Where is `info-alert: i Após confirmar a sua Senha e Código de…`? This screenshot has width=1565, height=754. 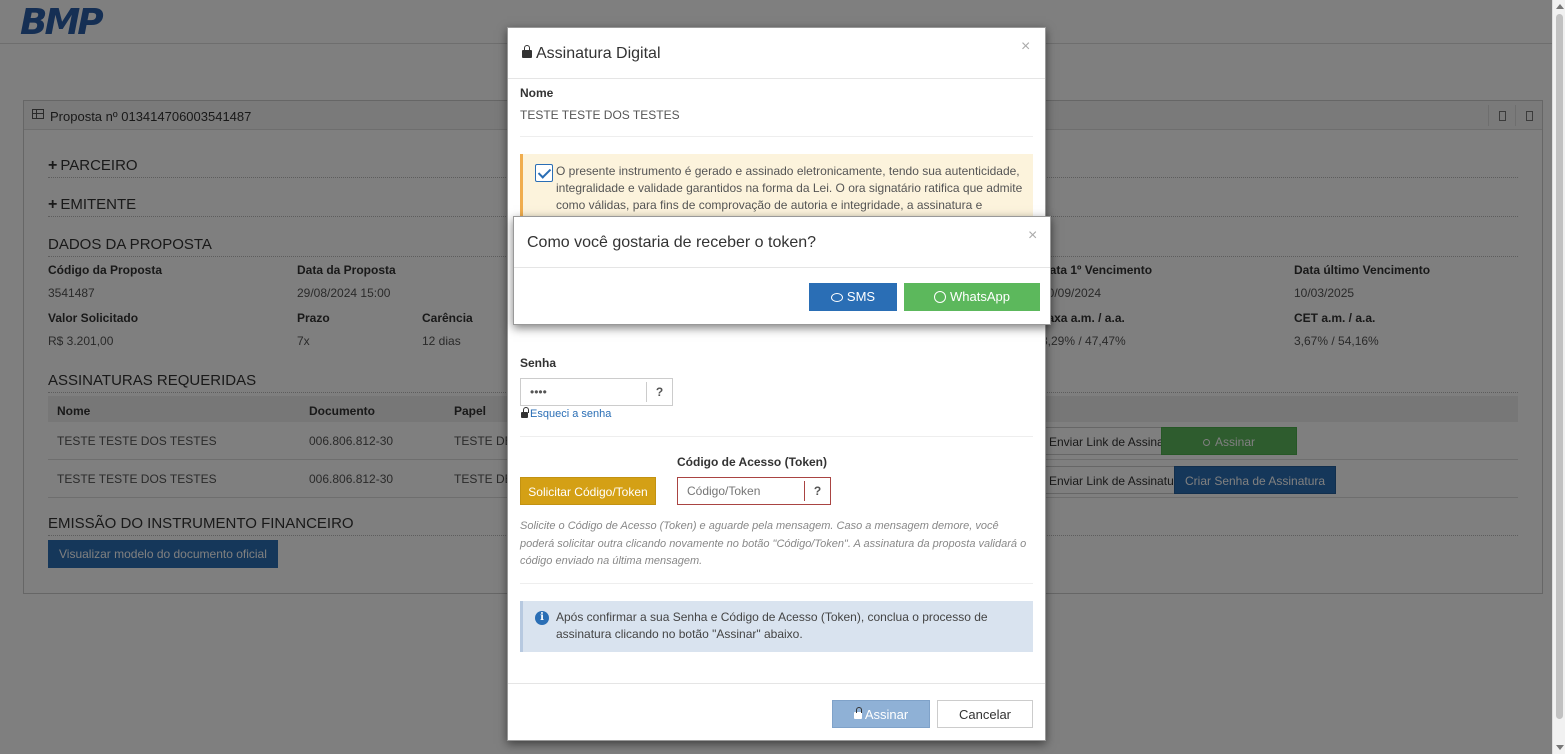 info-alert: i Após confirmar a sua Senha e Código de… is located at coordinates (776, 626).